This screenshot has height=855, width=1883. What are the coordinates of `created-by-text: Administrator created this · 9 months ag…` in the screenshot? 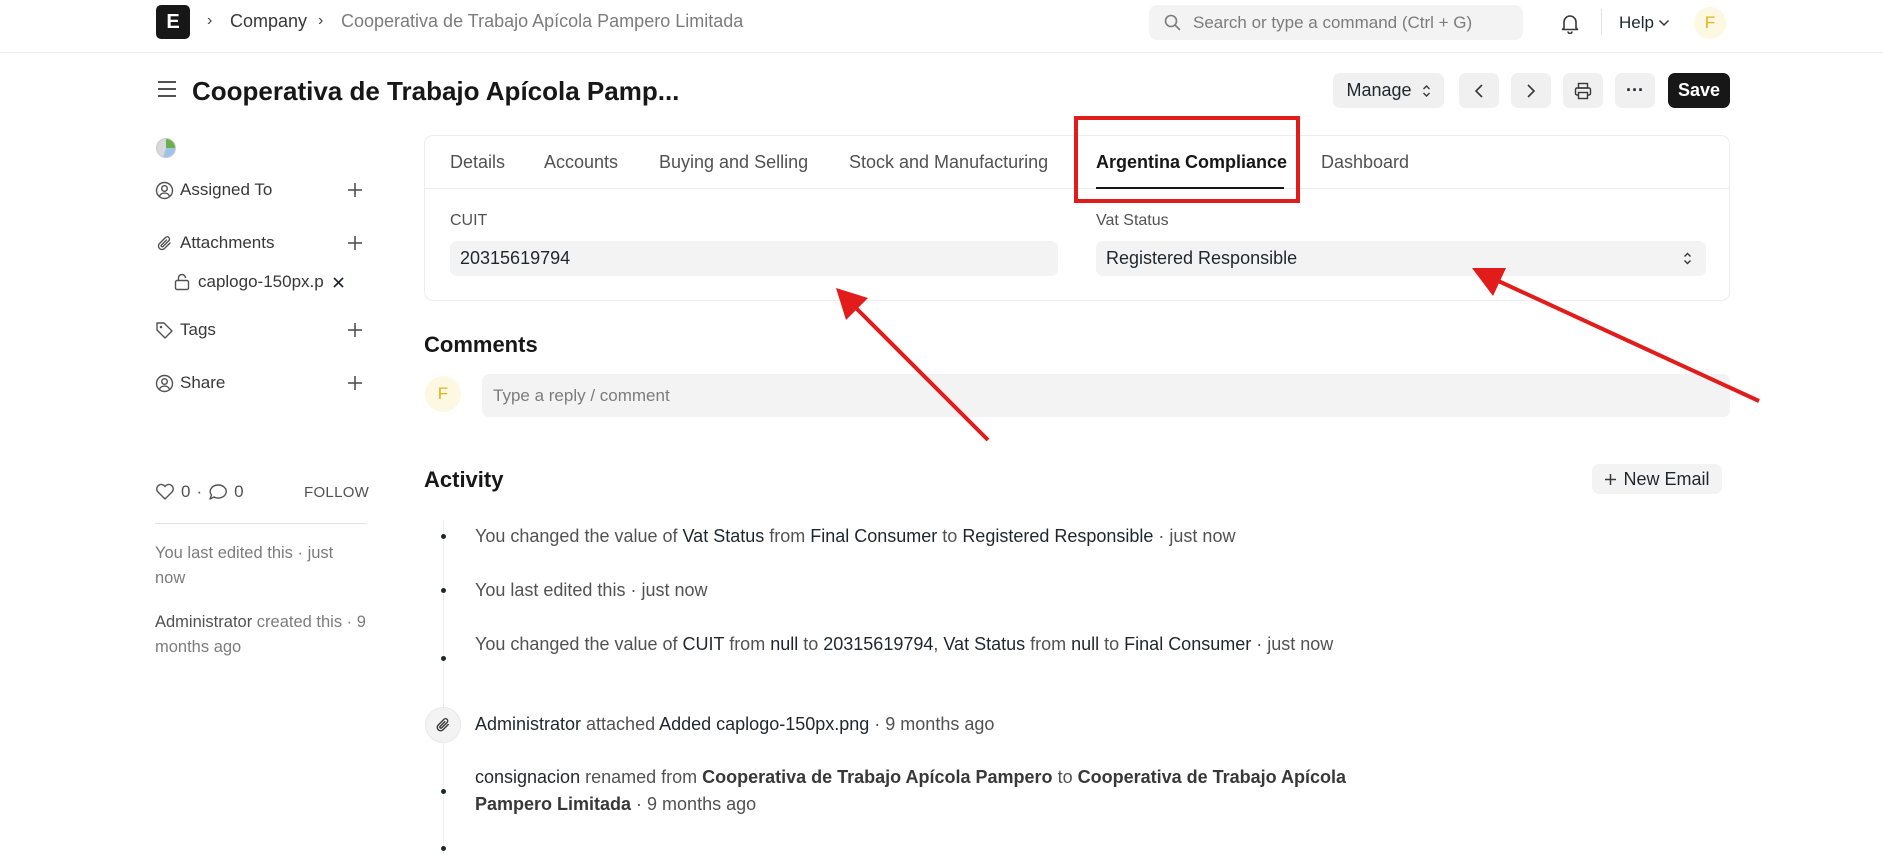 It's located at (261, 635).